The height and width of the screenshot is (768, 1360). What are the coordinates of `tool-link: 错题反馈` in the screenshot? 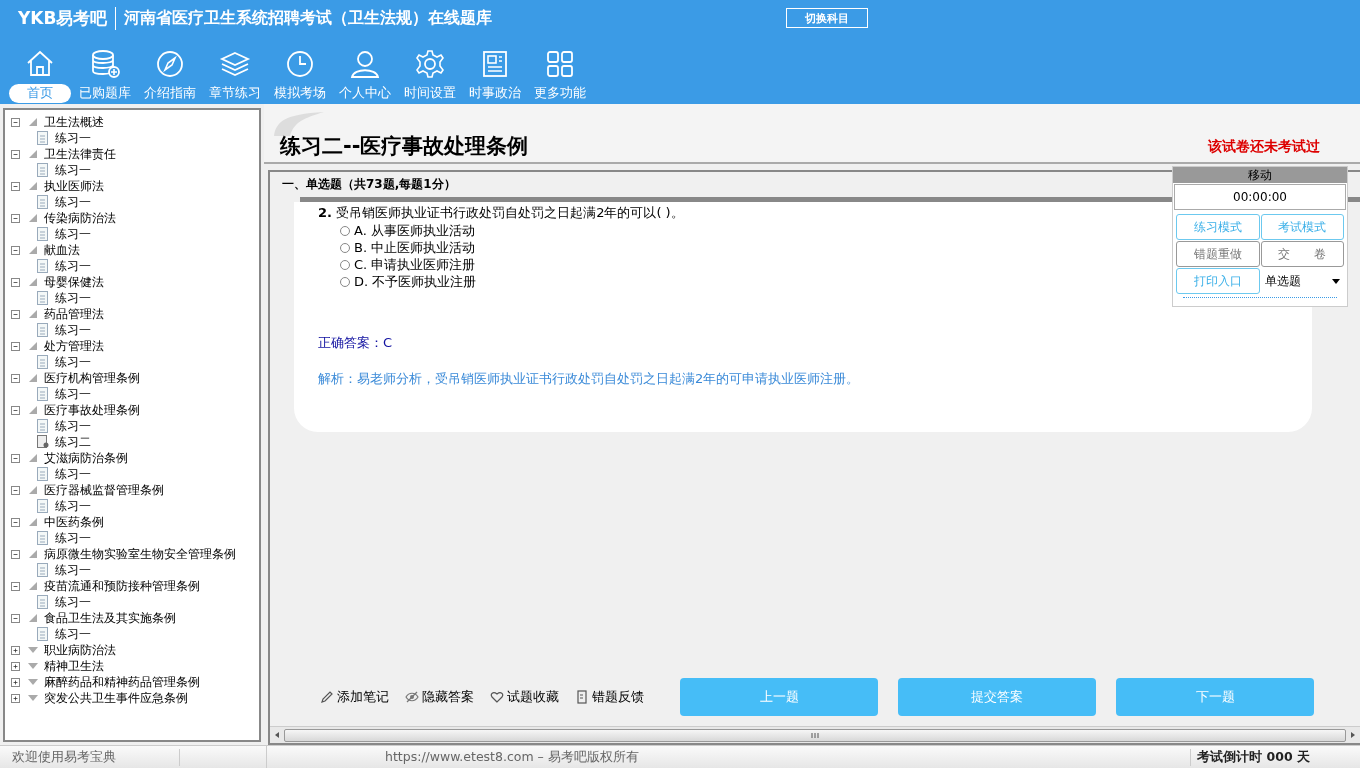 It's located at (618, 697).